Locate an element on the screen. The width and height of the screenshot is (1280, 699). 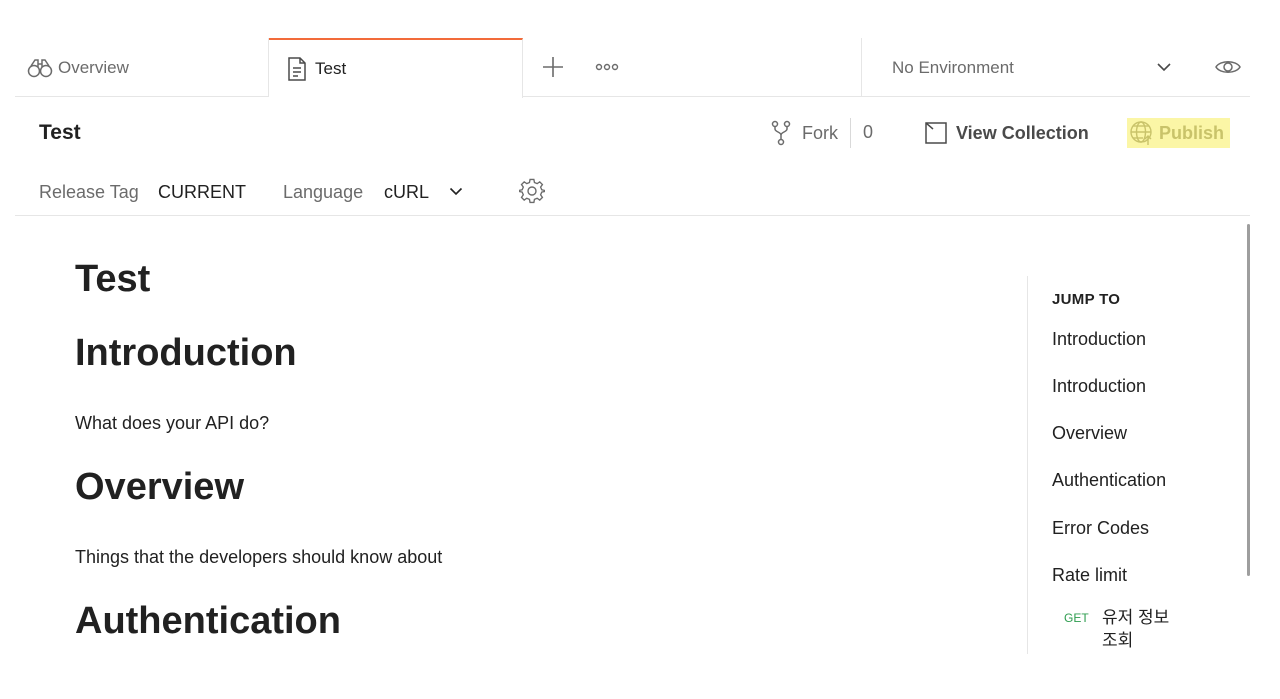
doc-title: Test is located at coordinates (113, 279).